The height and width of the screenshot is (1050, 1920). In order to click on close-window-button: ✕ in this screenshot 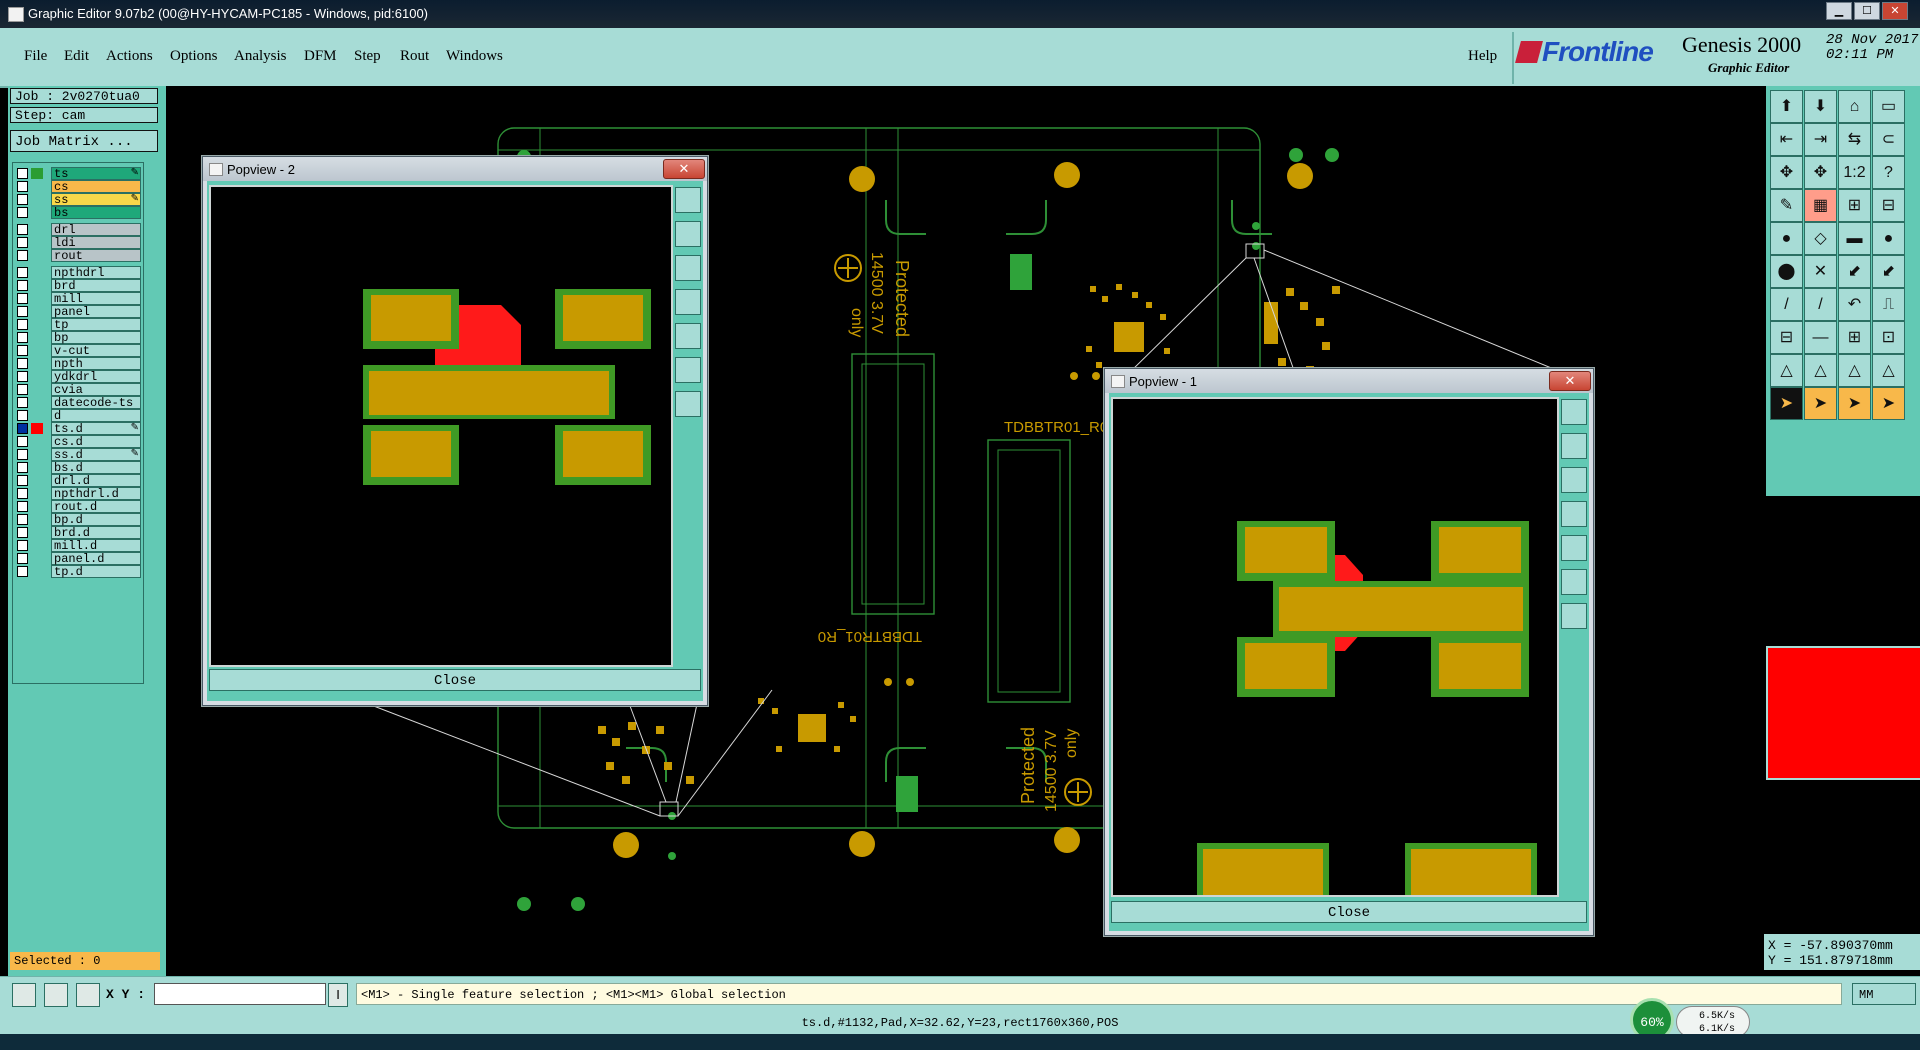, I will do `click(1895, 11)`.